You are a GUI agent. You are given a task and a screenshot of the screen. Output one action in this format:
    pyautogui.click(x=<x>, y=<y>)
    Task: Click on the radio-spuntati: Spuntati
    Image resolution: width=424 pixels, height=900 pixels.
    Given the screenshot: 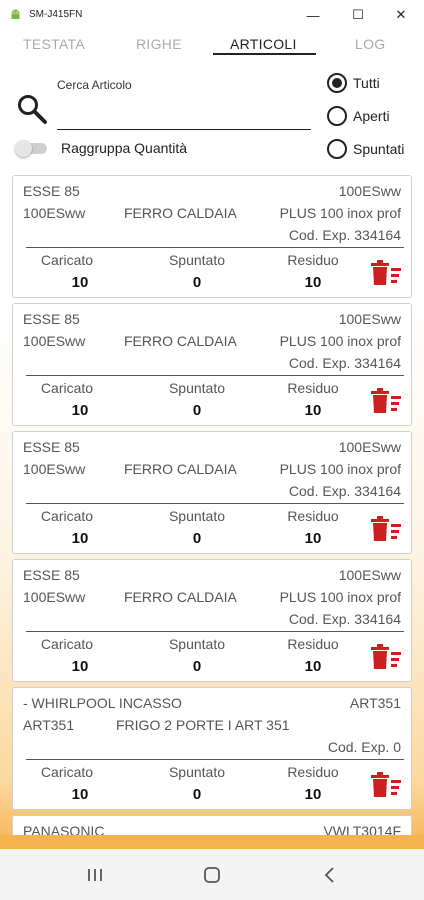 What is the action you would take?
    pyautogui.click(x=365, y=149)
    